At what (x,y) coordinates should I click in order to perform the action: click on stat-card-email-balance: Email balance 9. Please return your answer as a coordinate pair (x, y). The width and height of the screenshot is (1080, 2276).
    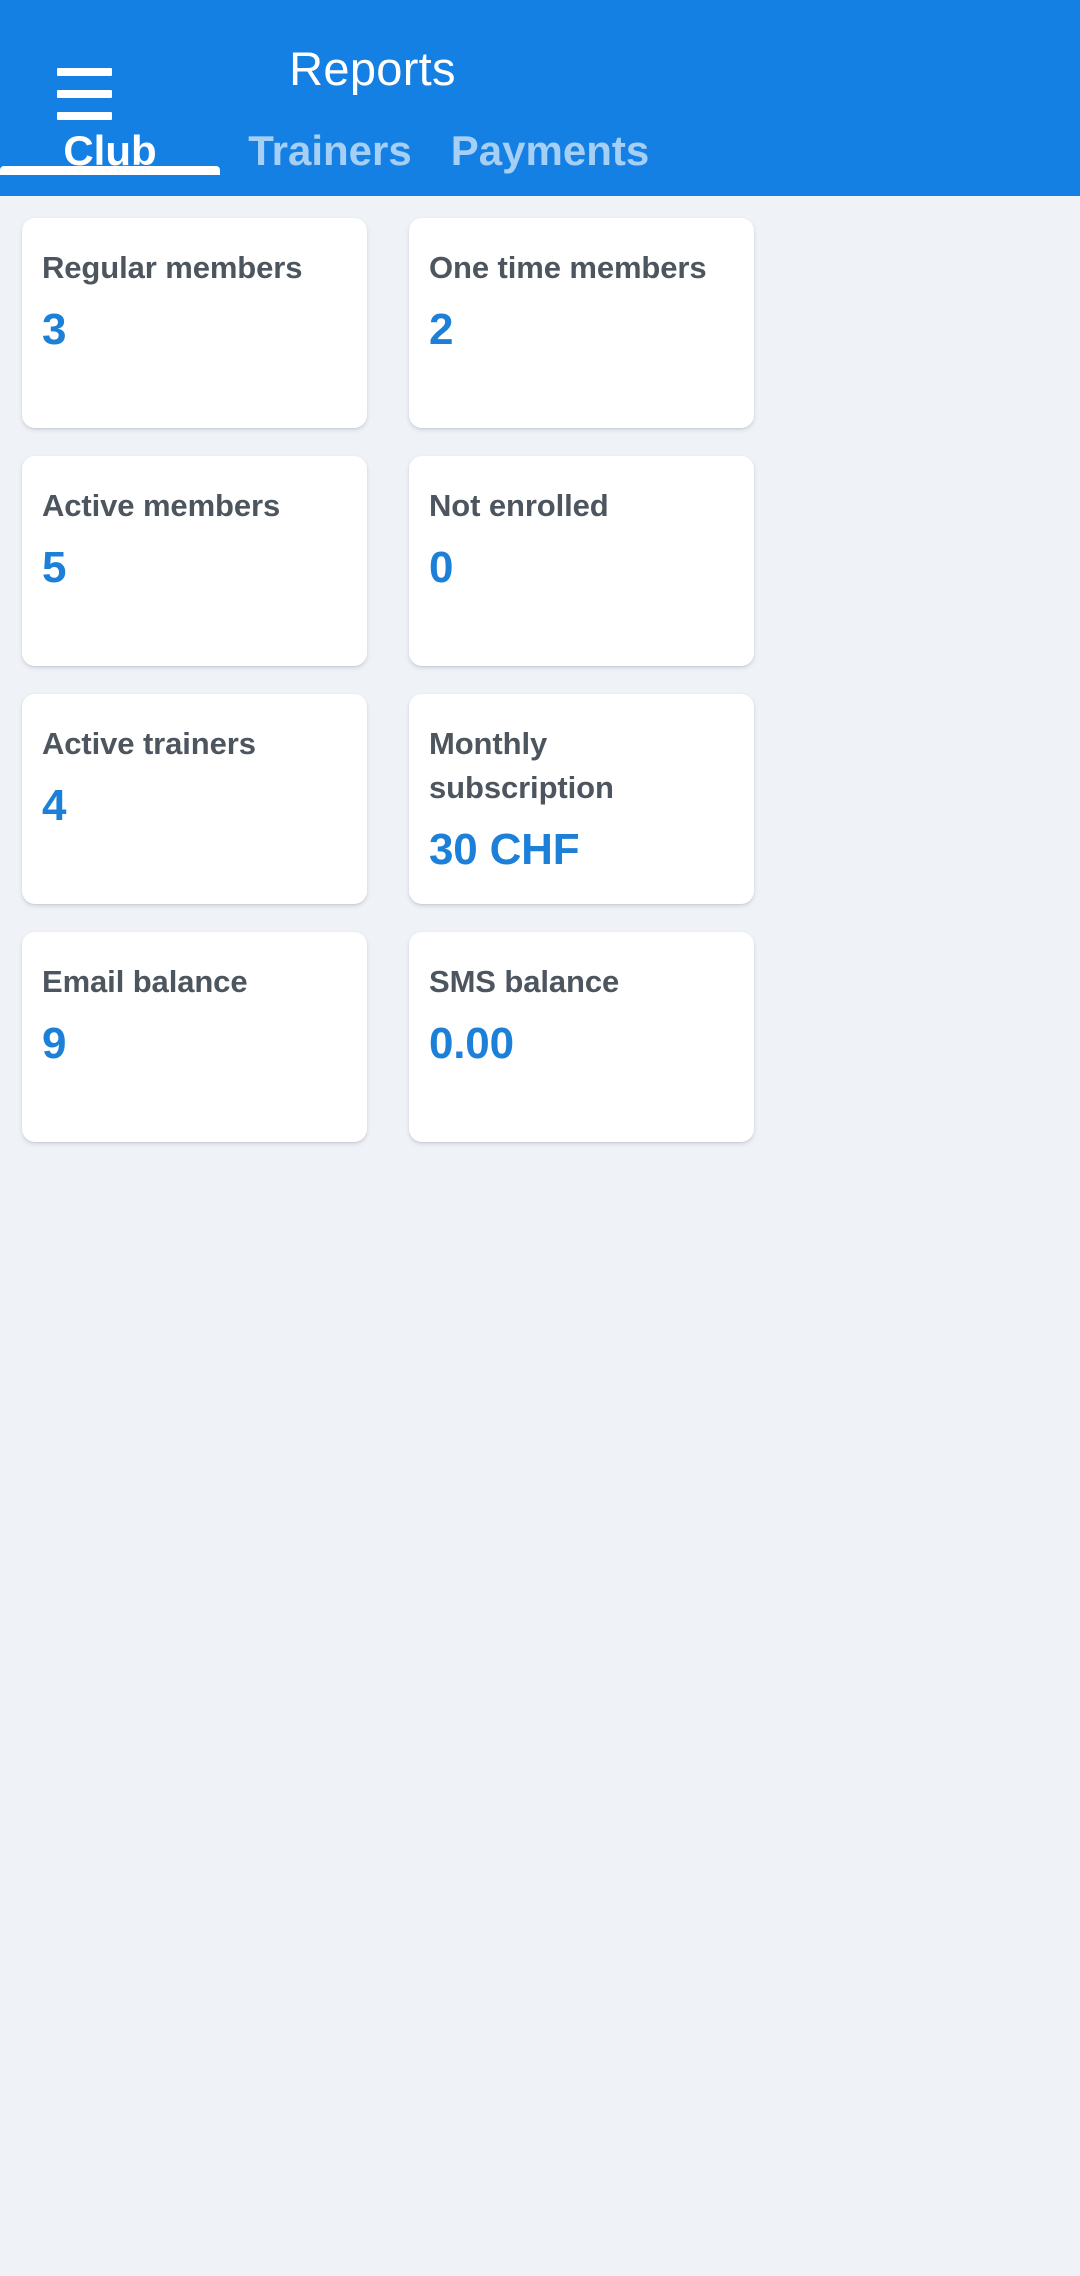
    Looking at the image, I should click on (194, 1037).